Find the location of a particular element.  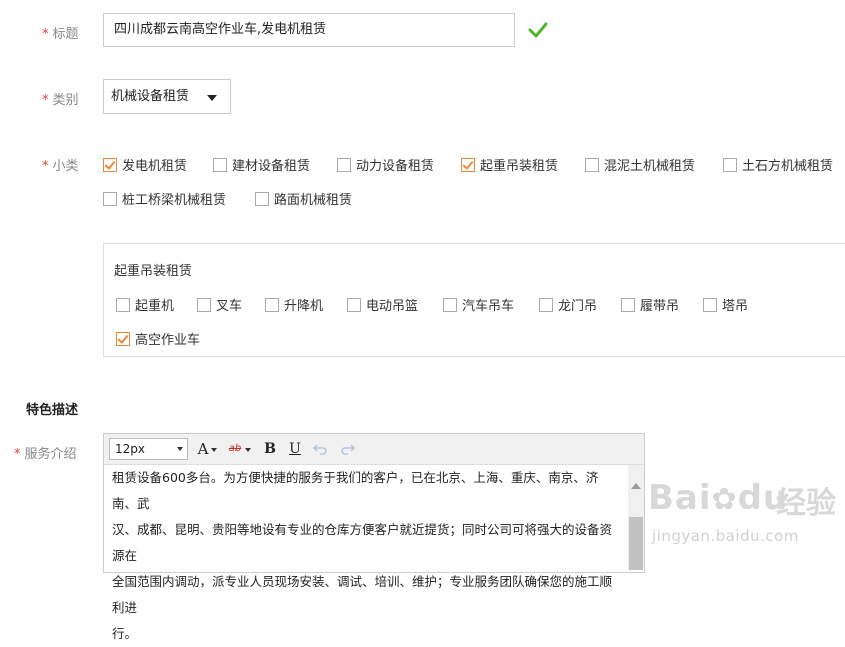

watermark-cn: 经验 is located at coordinates (806, 503).